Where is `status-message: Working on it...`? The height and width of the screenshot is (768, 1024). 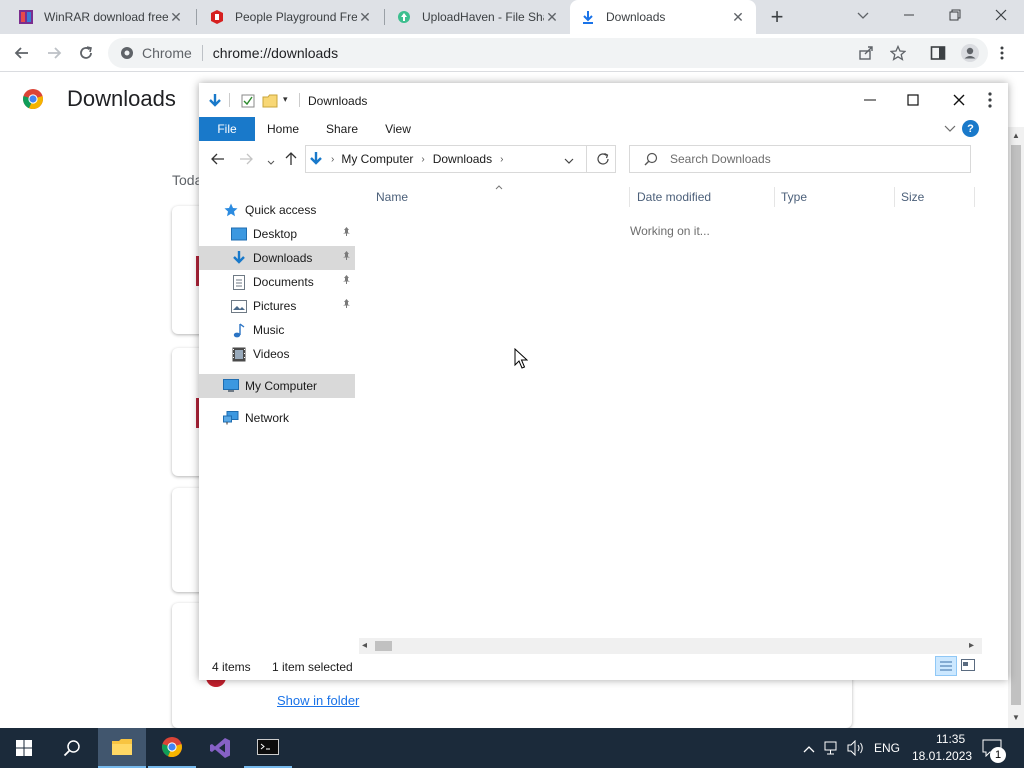 status-message: Working on it... is located at coordinates (670, 231).